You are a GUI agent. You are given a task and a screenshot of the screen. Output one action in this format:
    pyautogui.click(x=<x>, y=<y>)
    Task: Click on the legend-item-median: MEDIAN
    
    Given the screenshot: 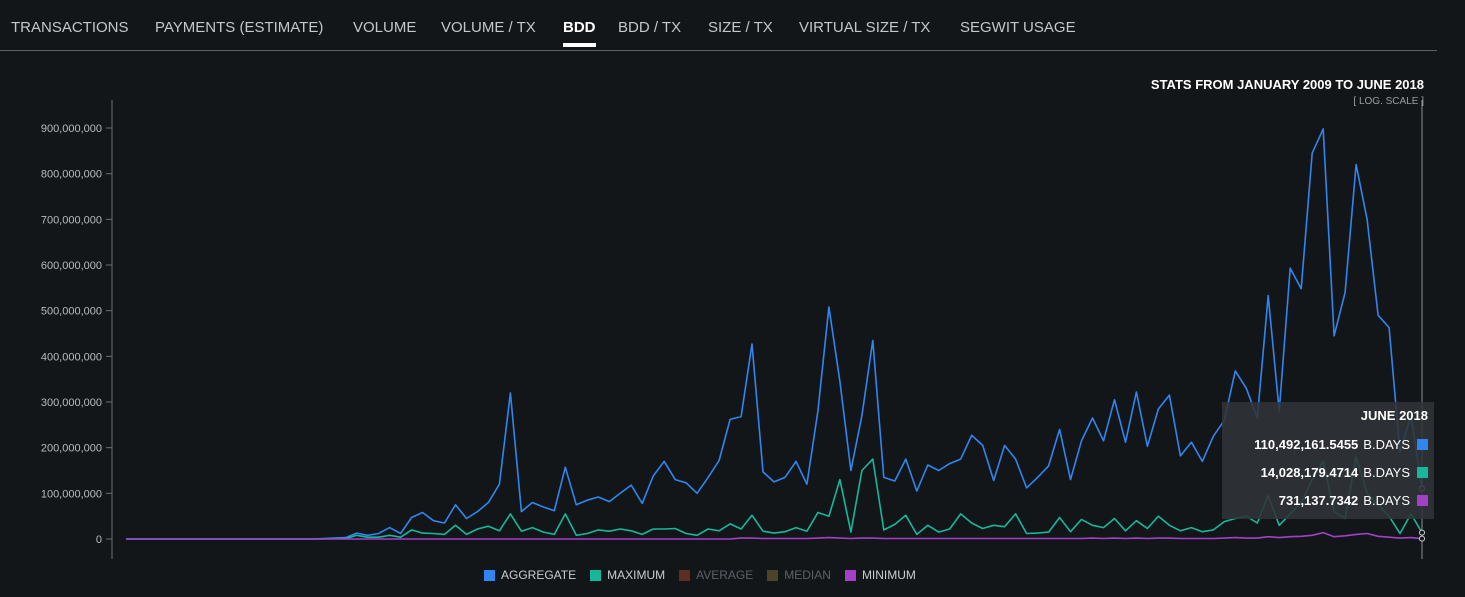 What is the action you would take?
    pyautogui.click(x=799, y=575)
    